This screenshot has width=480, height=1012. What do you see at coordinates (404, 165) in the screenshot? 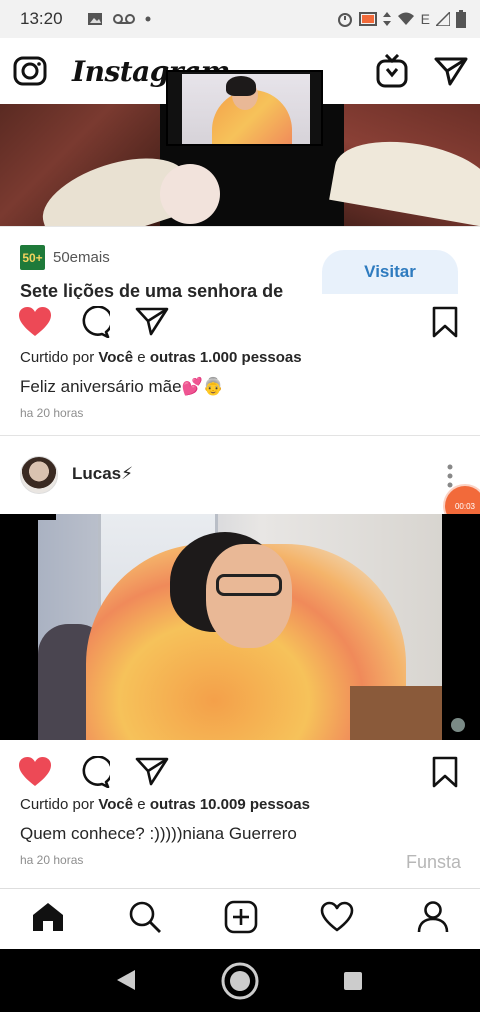
I see `chair-right-image` at bounding box center [404, 165].